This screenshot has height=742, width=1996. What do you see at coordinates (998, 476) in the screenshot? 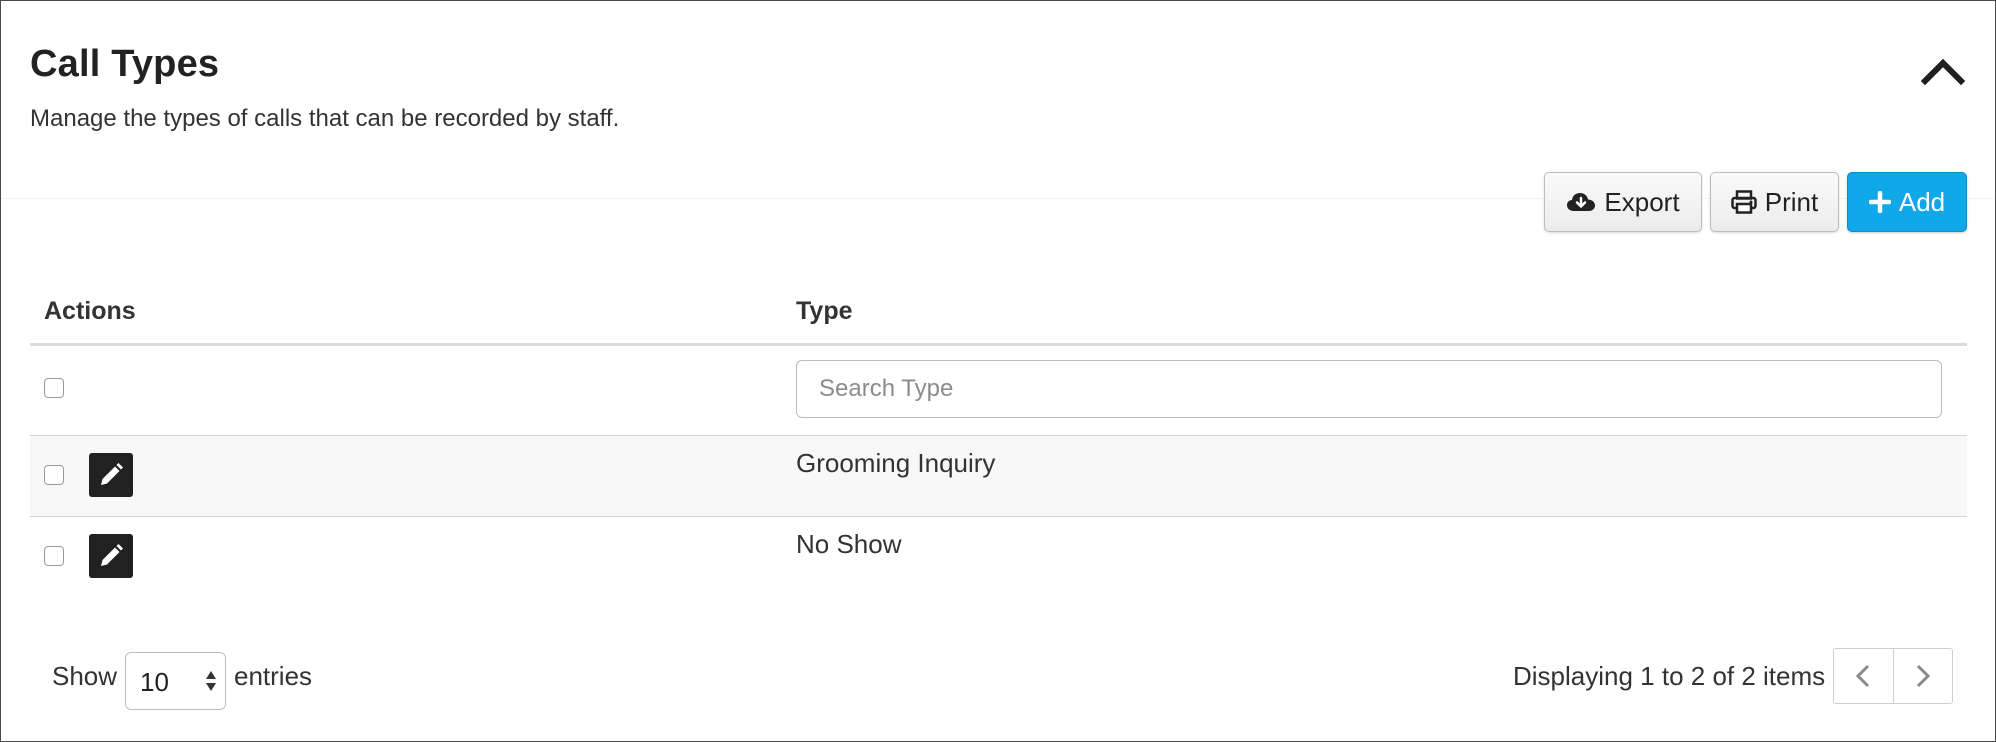
I see `table-row: Grooming Inquiry` at bounding box center [998, 476].